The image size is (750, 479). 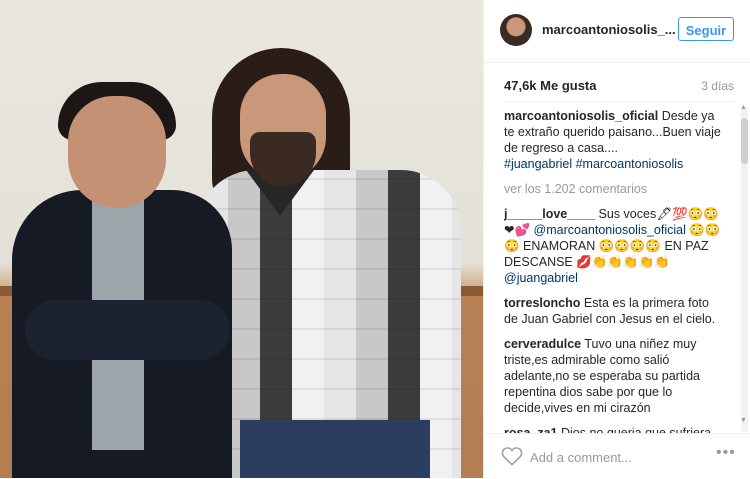 What do you see at coordinates (127, 330) in the screenshot?
I see `person-left-crossed-arms` at bounding box center [127, 330].